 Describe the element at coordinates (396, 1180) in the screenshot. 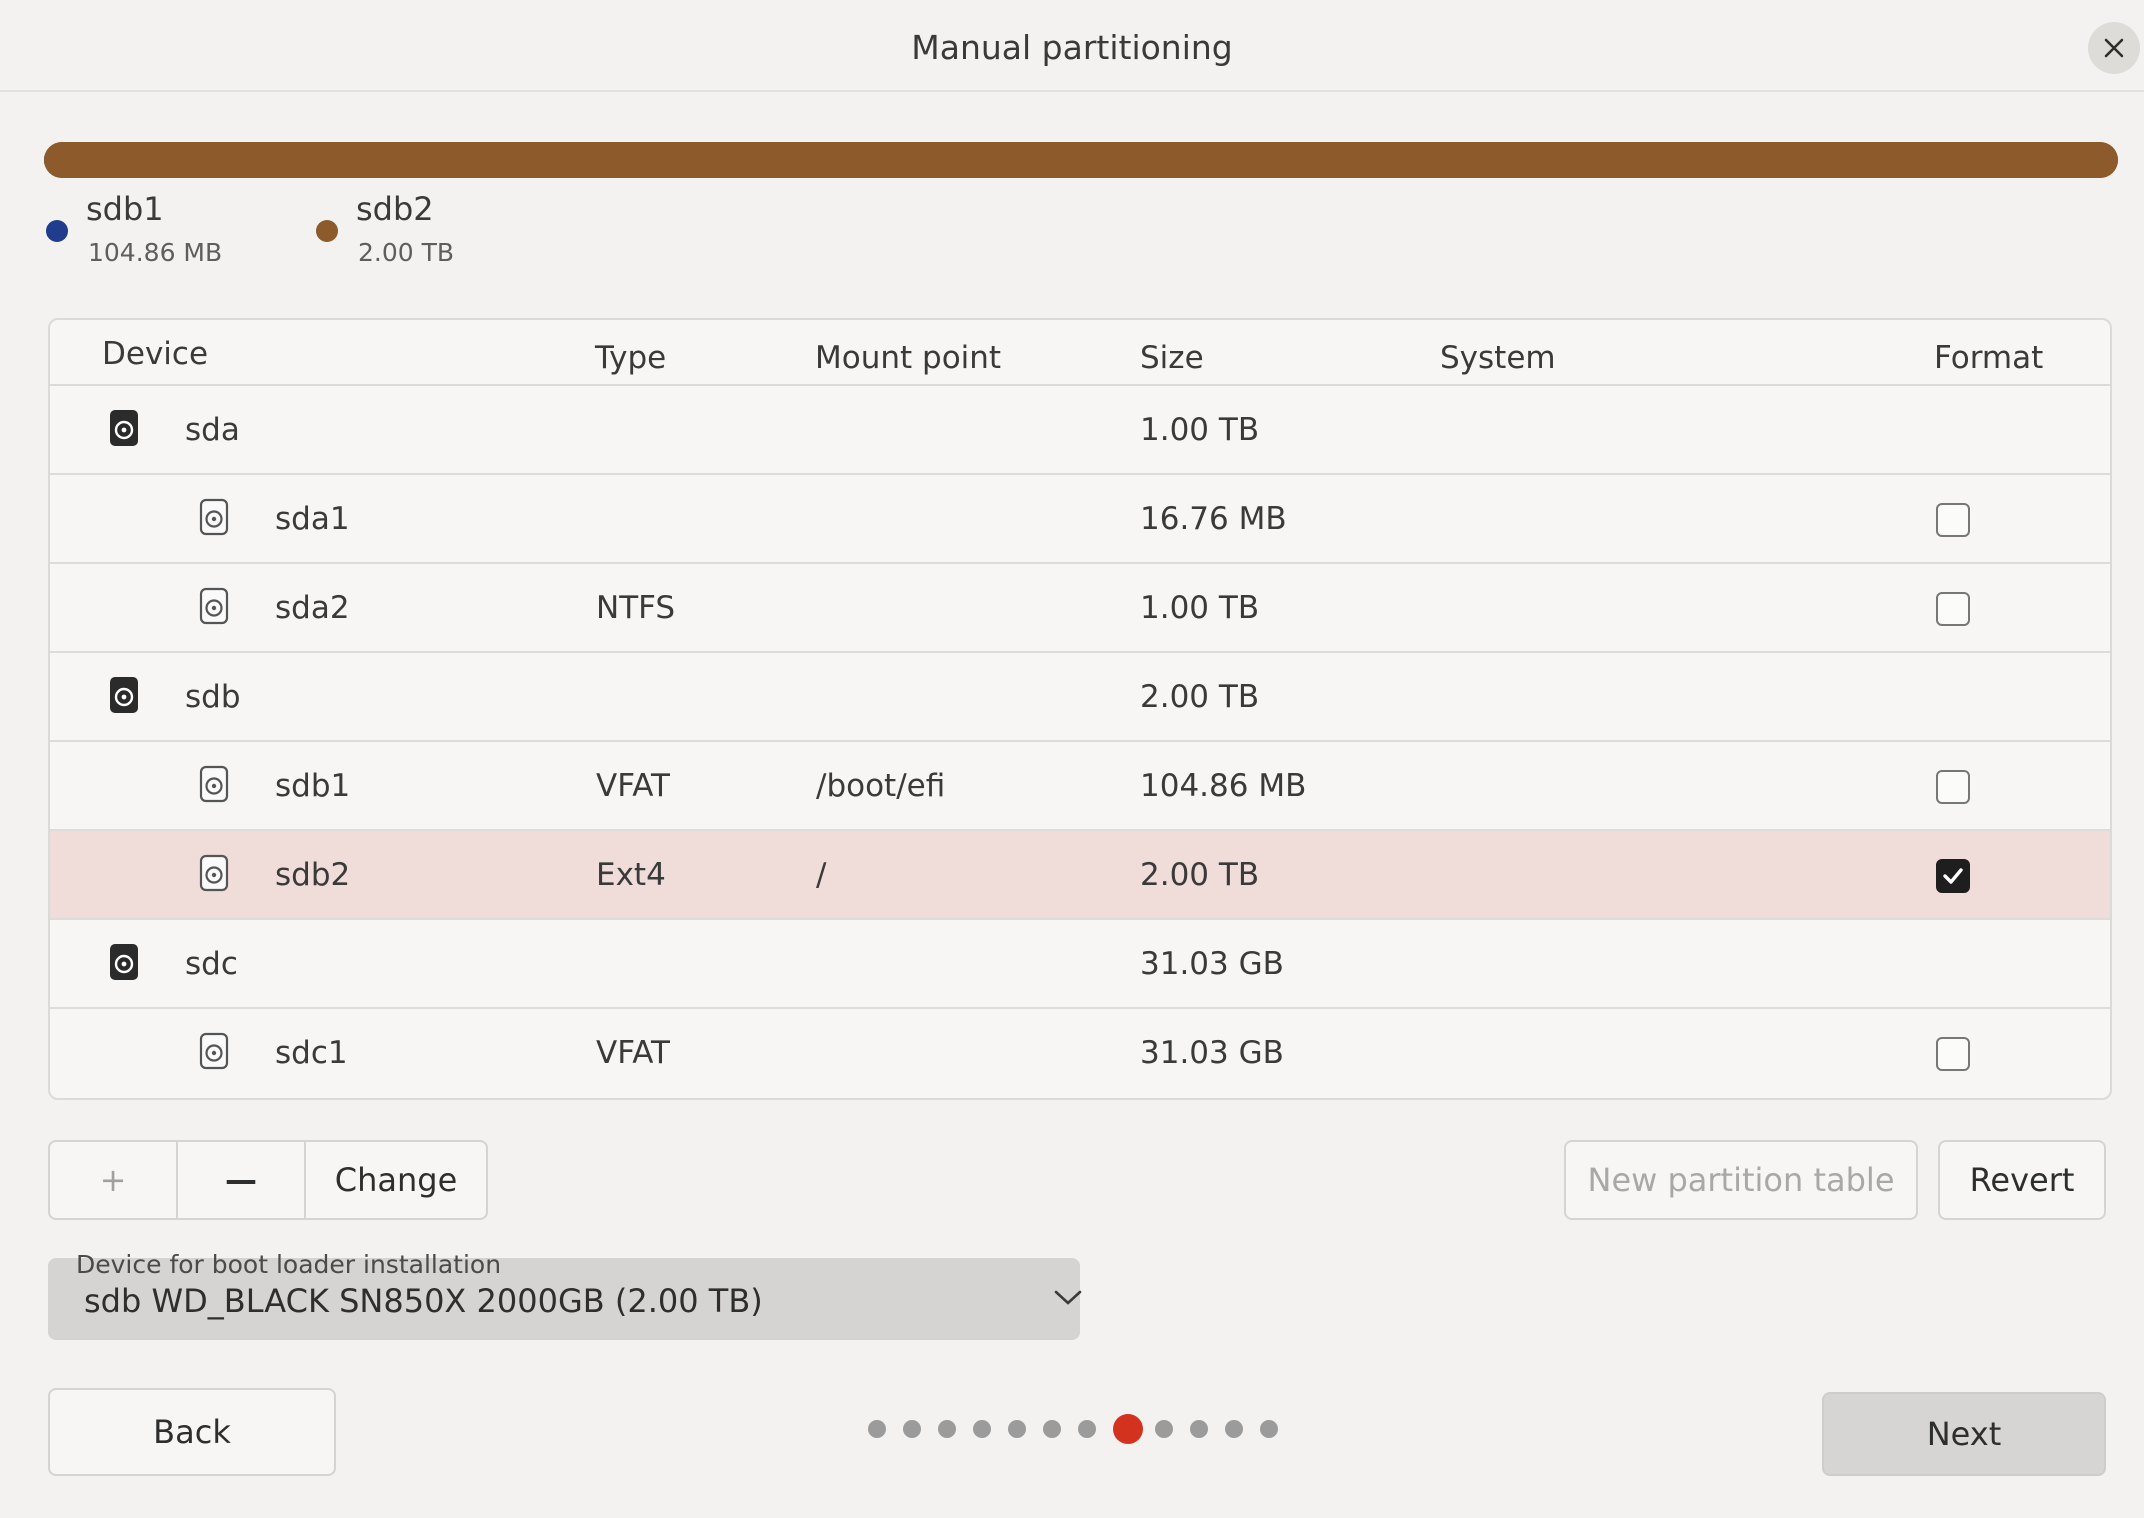

I see `change-partition-button: Change` at that location.